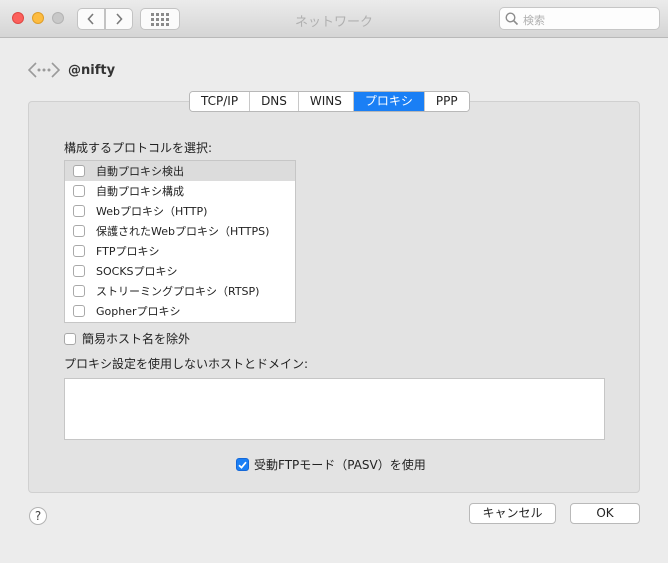  I want to click on passive-ftp-option: 受動FTPモード（PASV）を使用, so click(331, 464).